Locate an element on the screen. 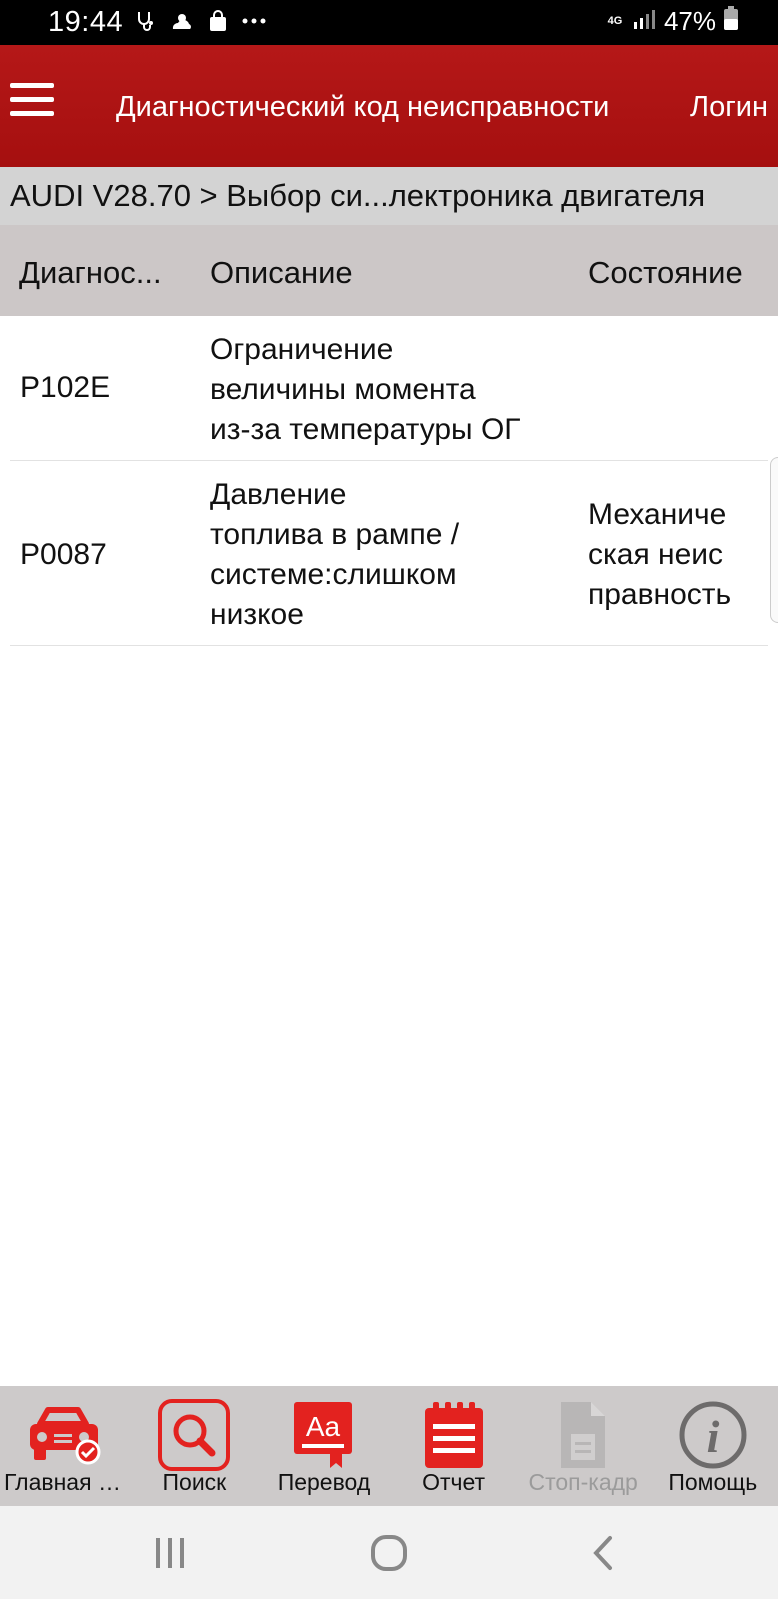 This screenshot has height=1599, width=778. scroll-handle is located at coordinates (774, 540).